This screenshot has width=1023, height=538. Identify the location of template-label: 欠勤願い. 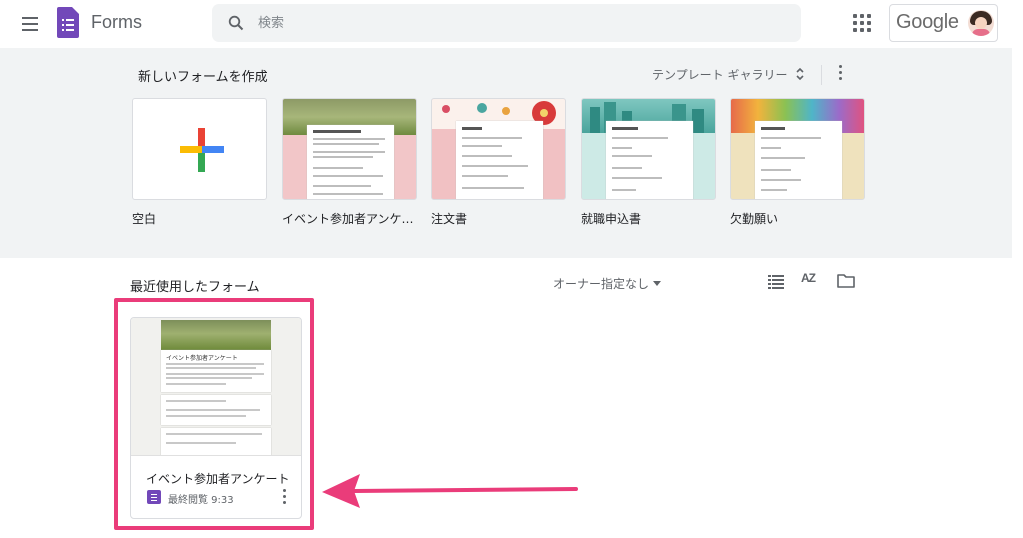
(754, 219).